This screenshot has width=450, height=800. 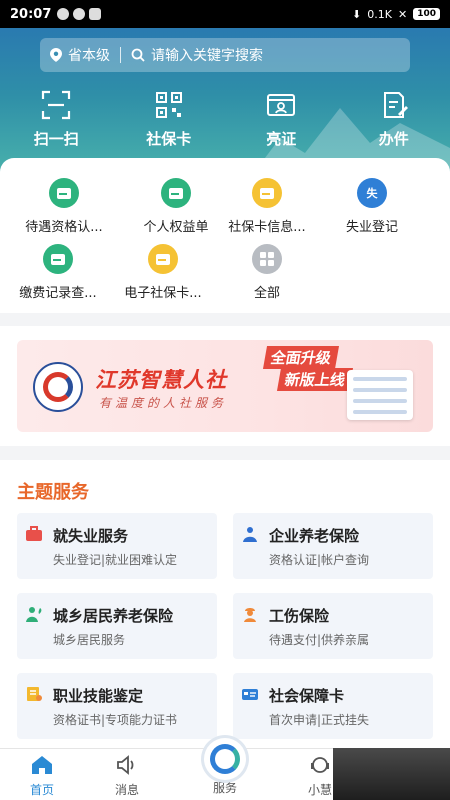 What do you see at coordinates (89, 56) in the screenshot?
I see `location-label: 省本级` at bounding box center [89, 56].